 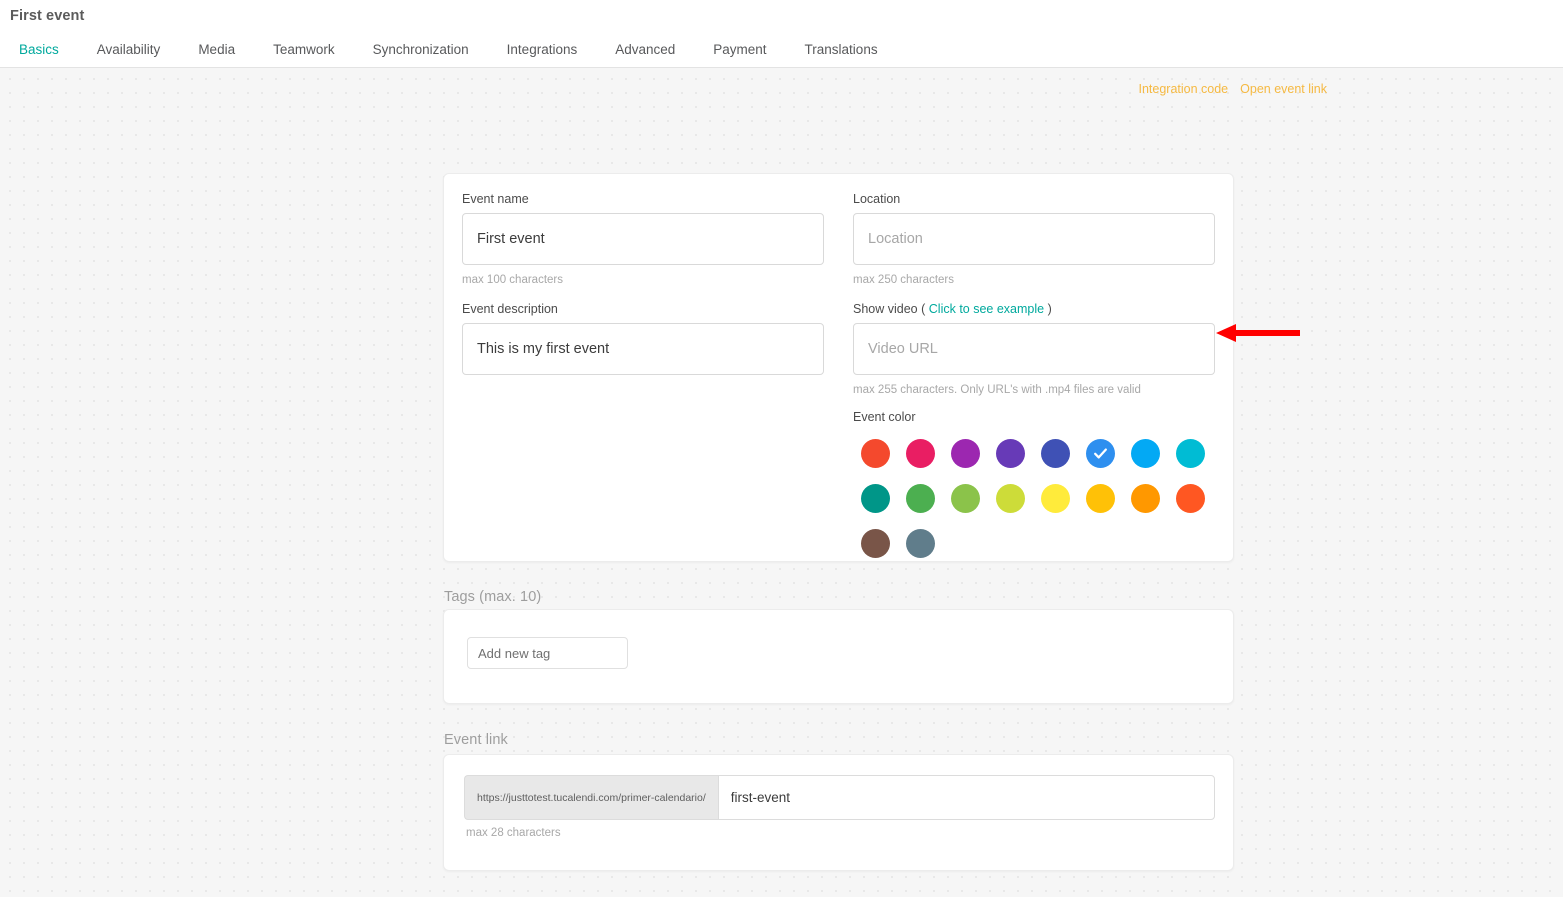 I want to click on tab-synchronization: Synchronization, so click(x=421, y=53).